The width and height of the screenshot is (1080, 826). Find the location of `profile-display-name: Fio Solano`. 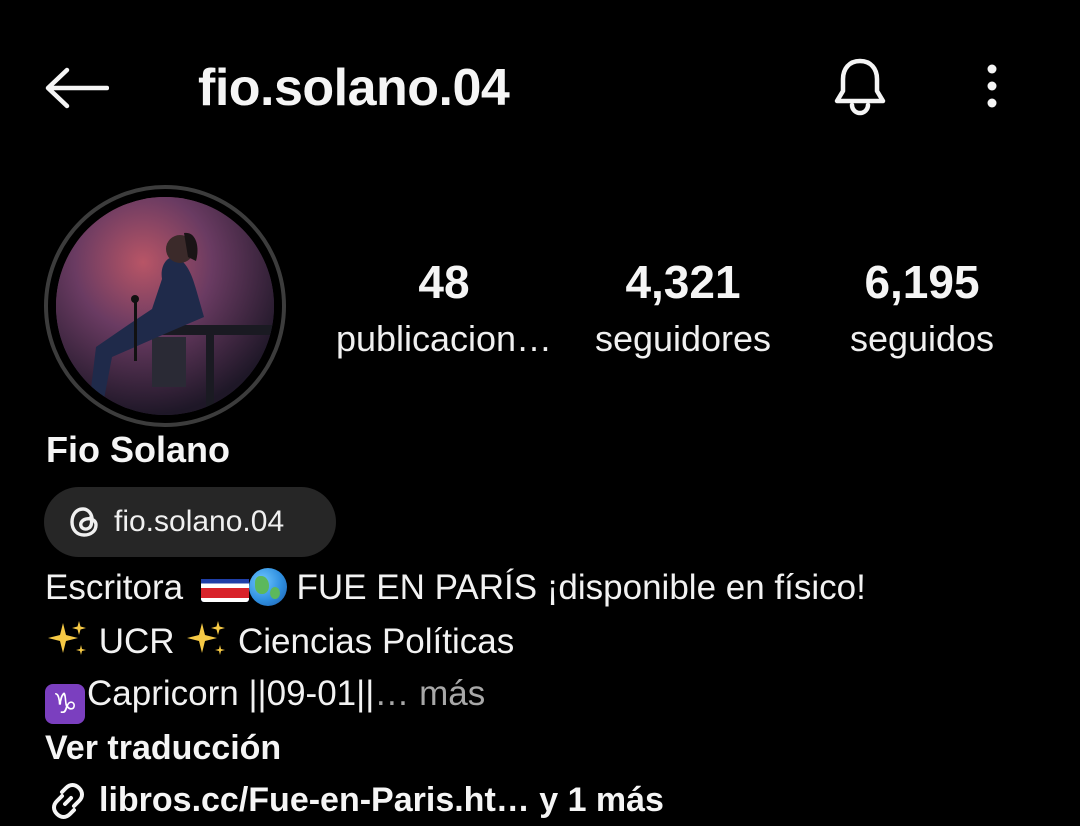

profile-display-name: Fio Solano is located at coordinates (138, 449).